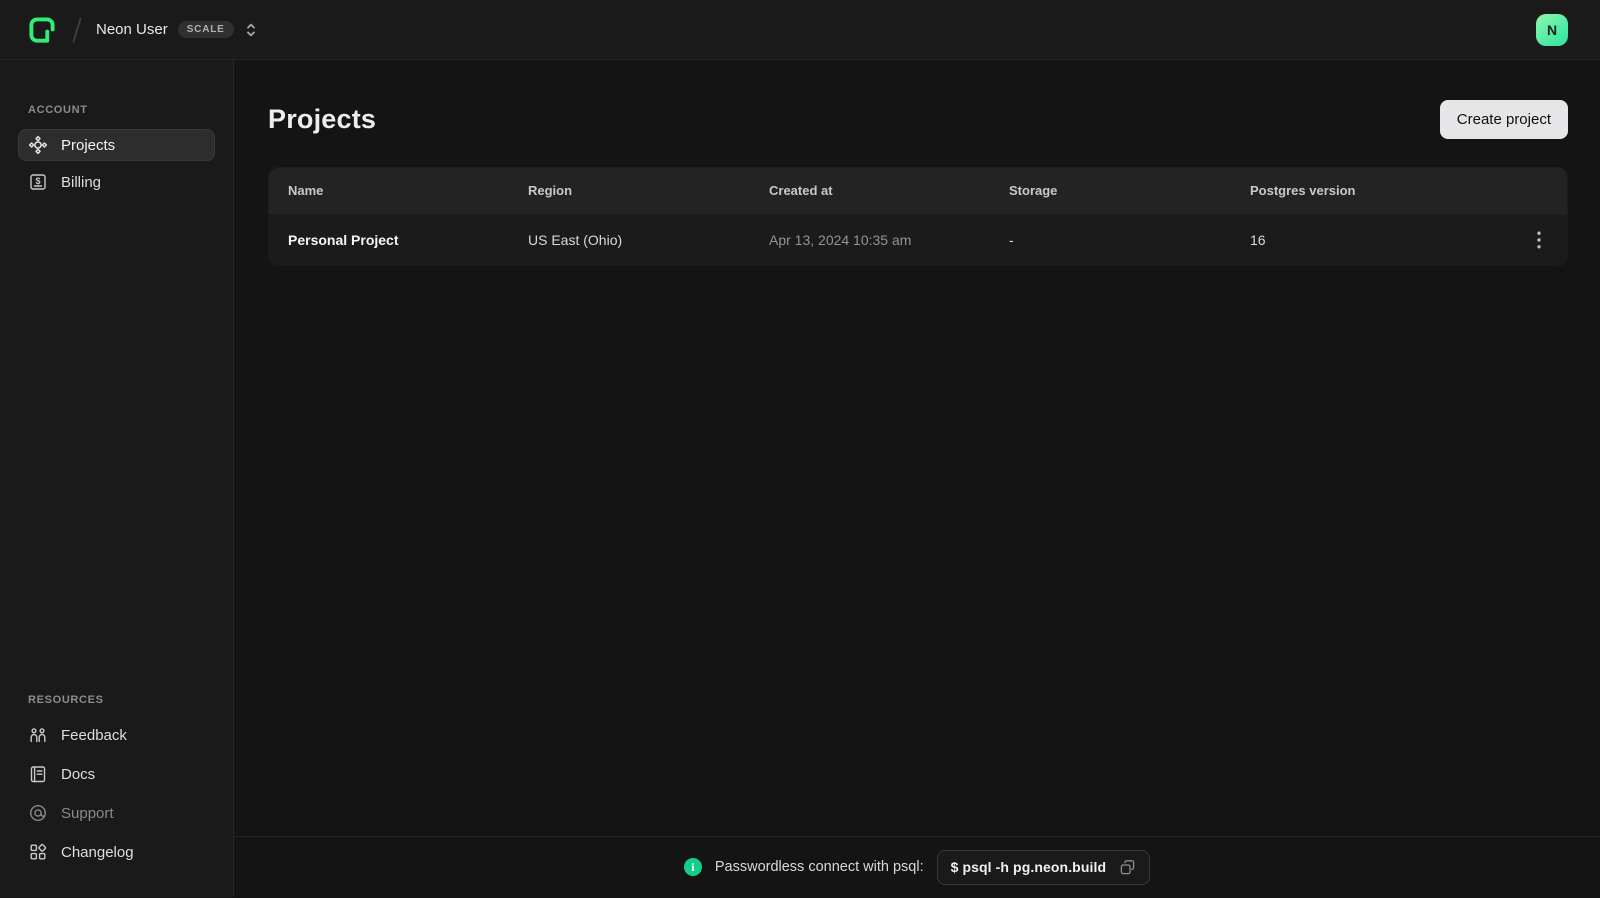  What do you see at coordinates (94, 735) in the screenshot?
I see `sidebar-item-label: Feedback` at bounding box center [94, 735].